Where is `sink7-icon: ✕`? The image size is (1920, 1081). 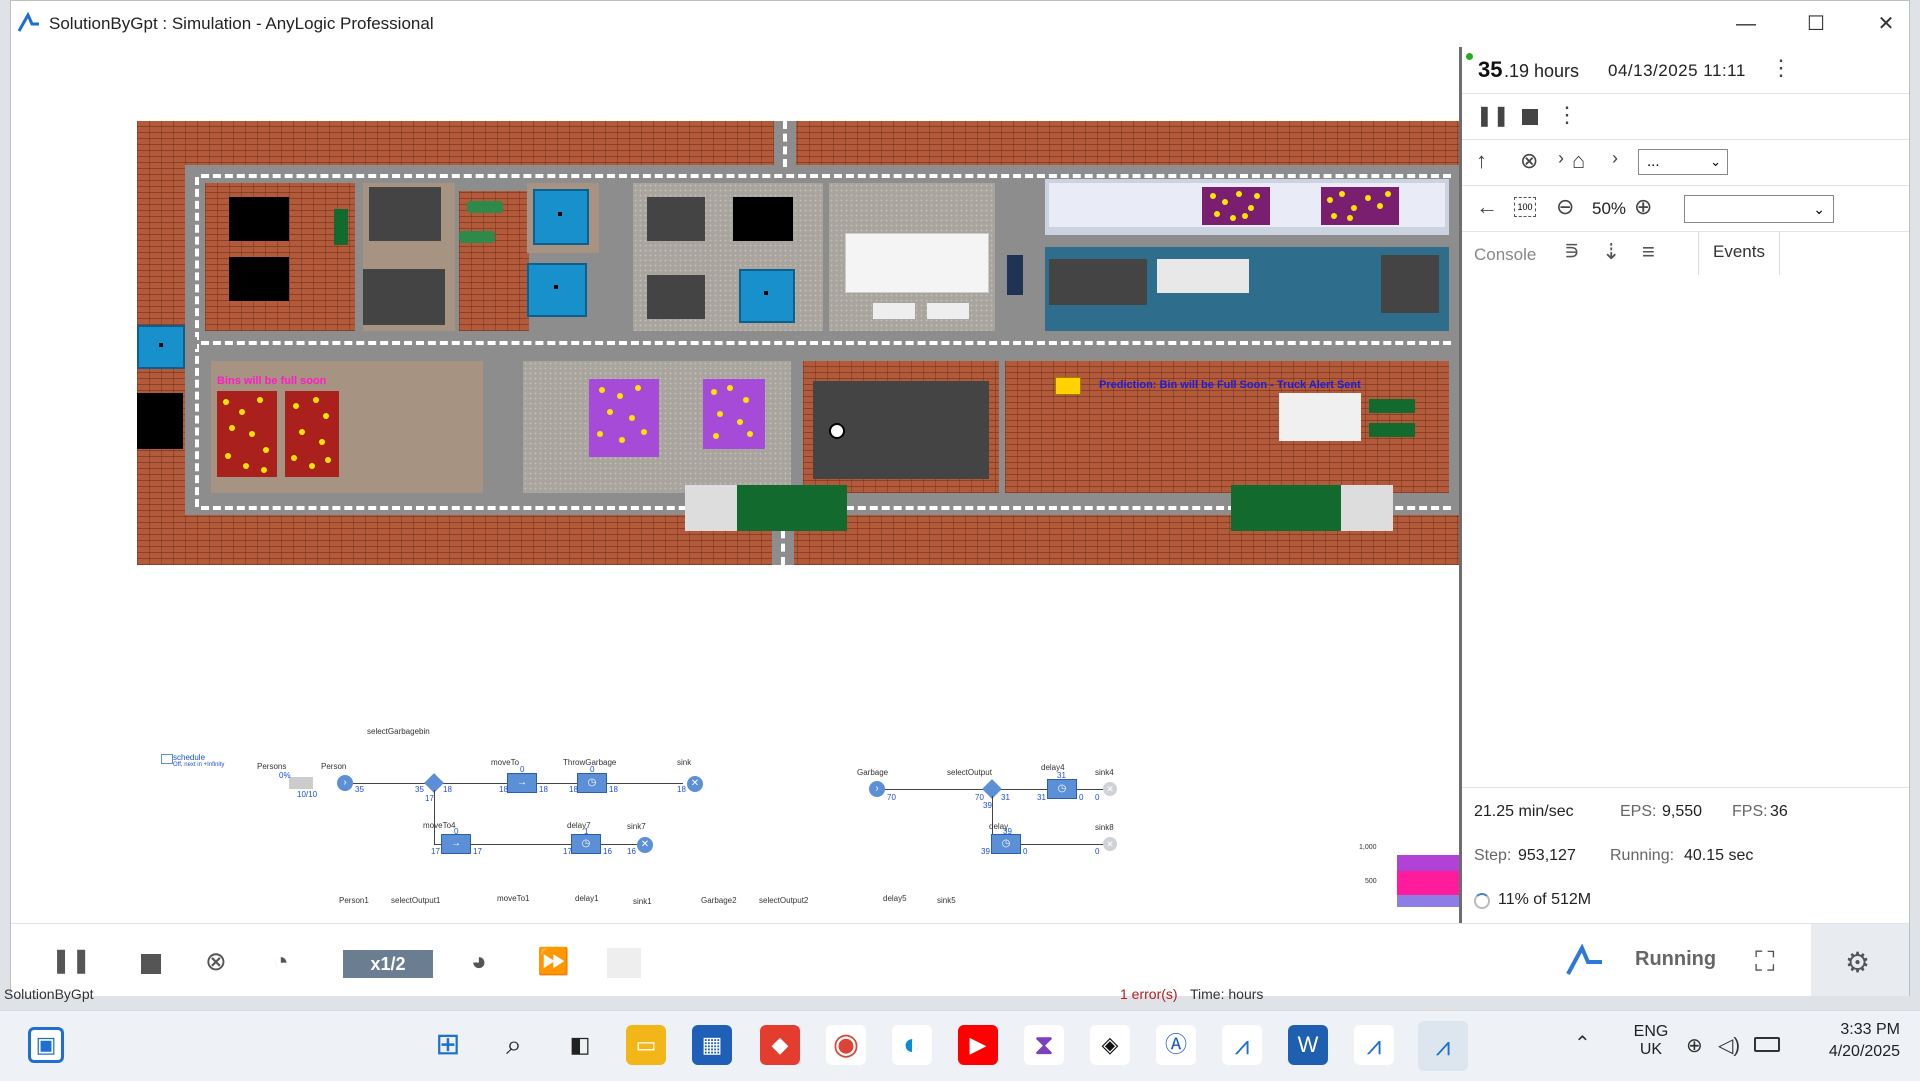
sink7-icon: ✕ is located at coordinates (645, 845).